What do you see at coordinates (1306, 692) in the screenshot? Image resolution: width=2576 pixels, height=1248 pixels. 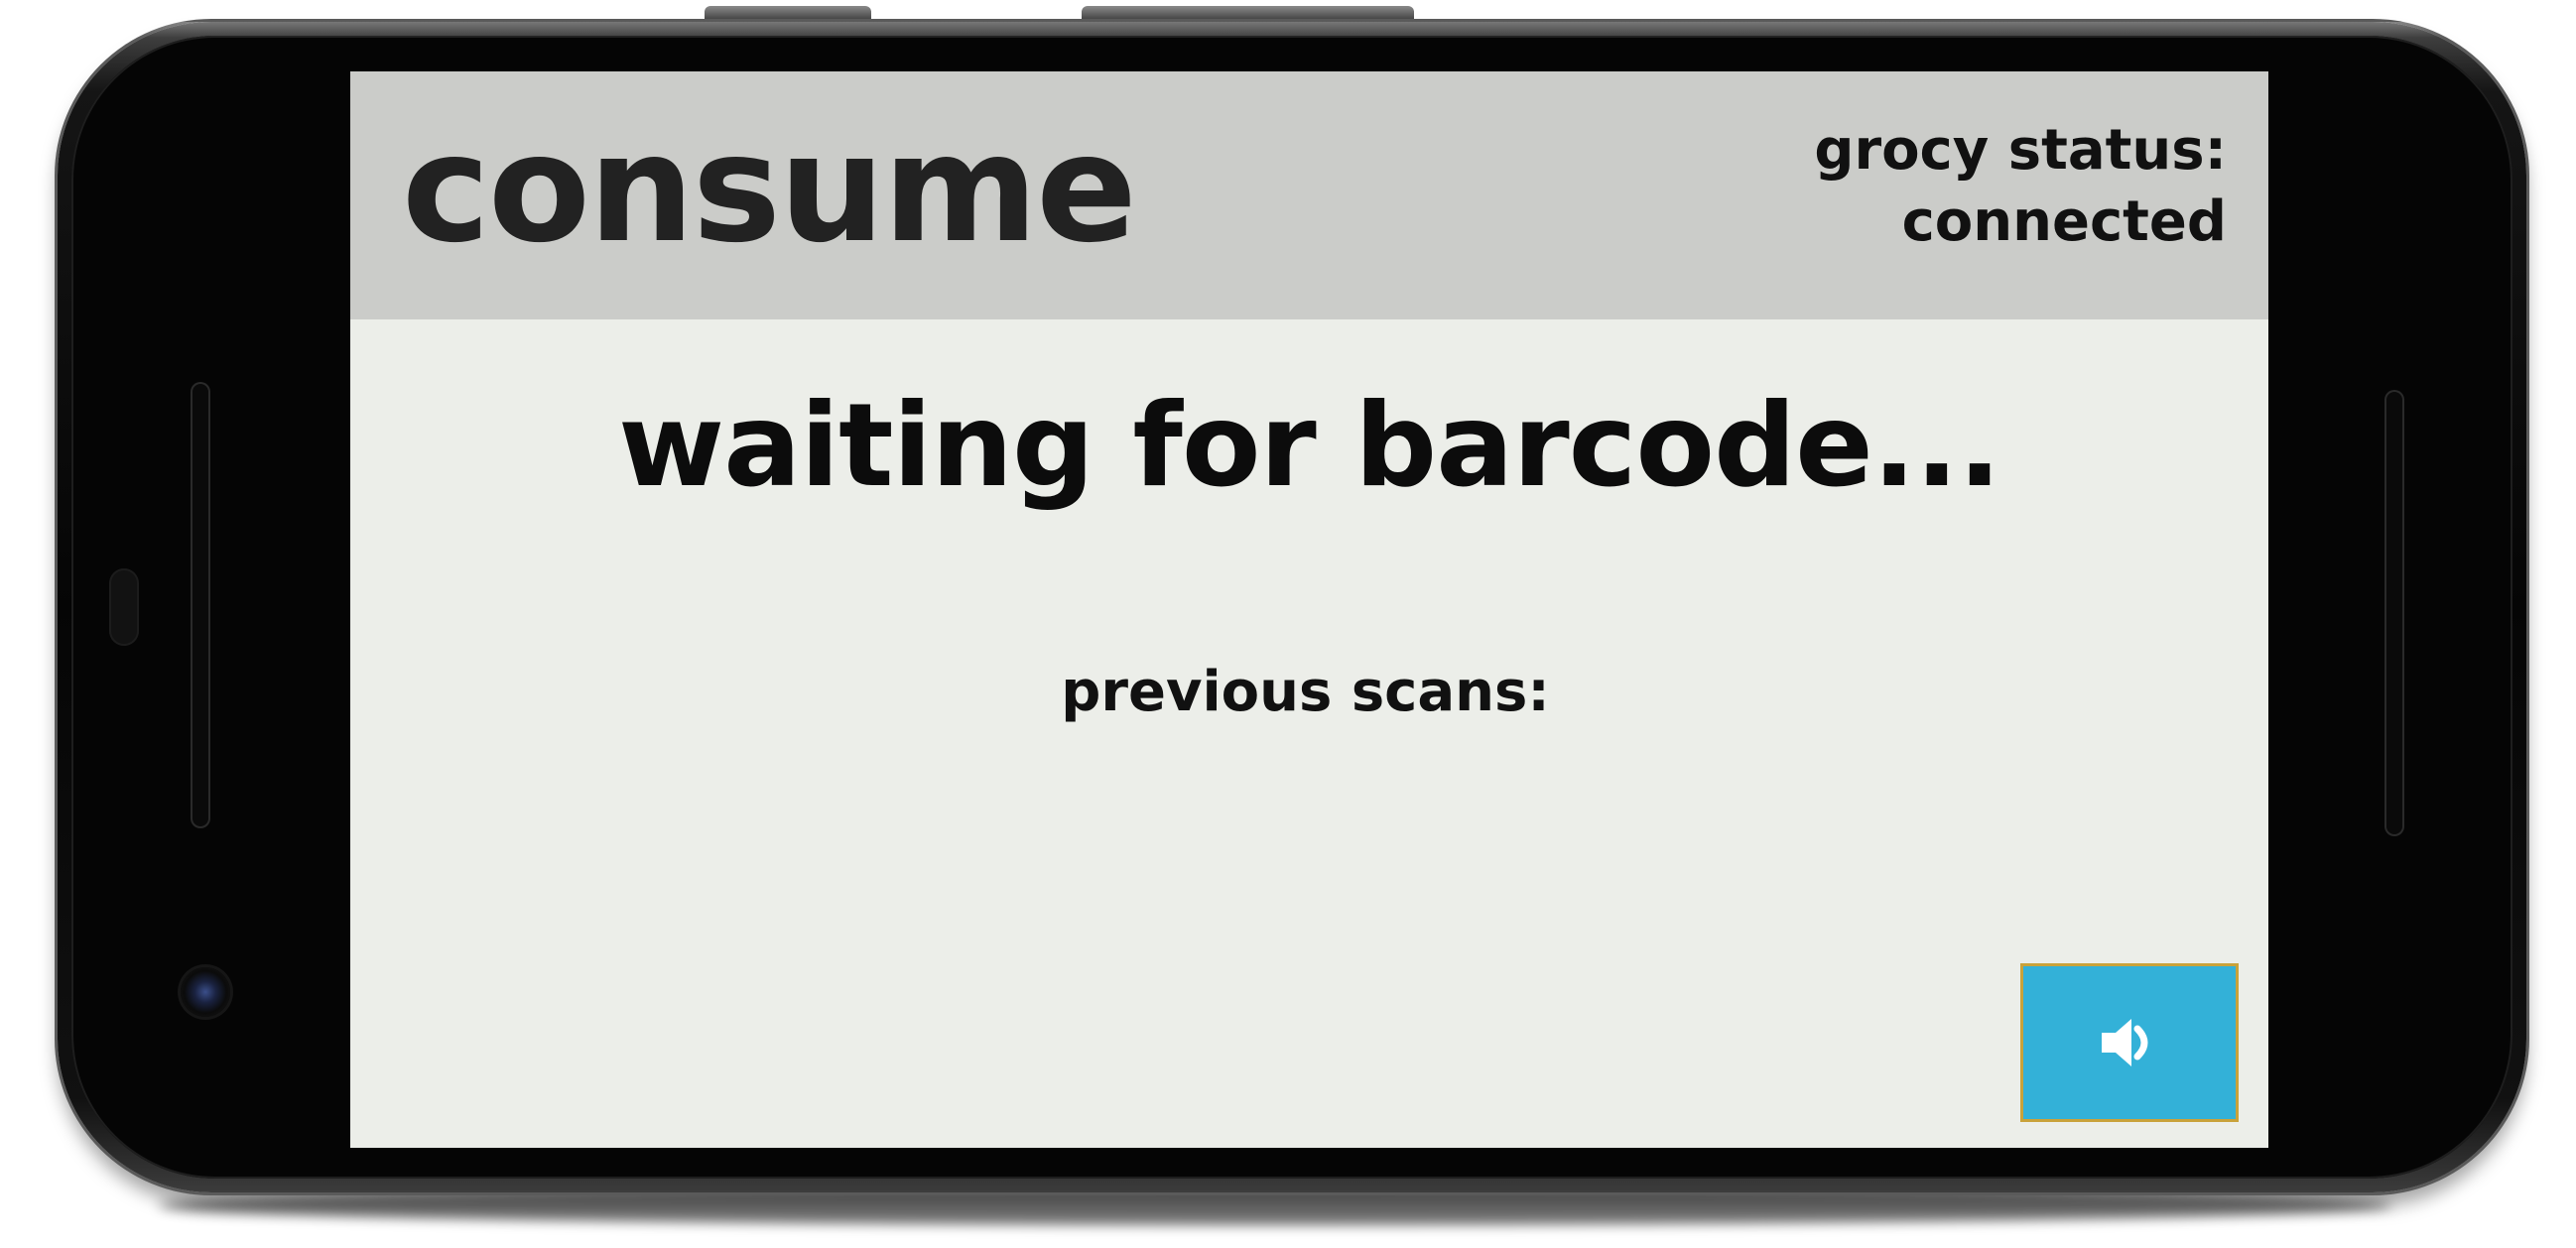 I see `previous-scans-heading: previous scans:` at bounding box center [1306, 692].